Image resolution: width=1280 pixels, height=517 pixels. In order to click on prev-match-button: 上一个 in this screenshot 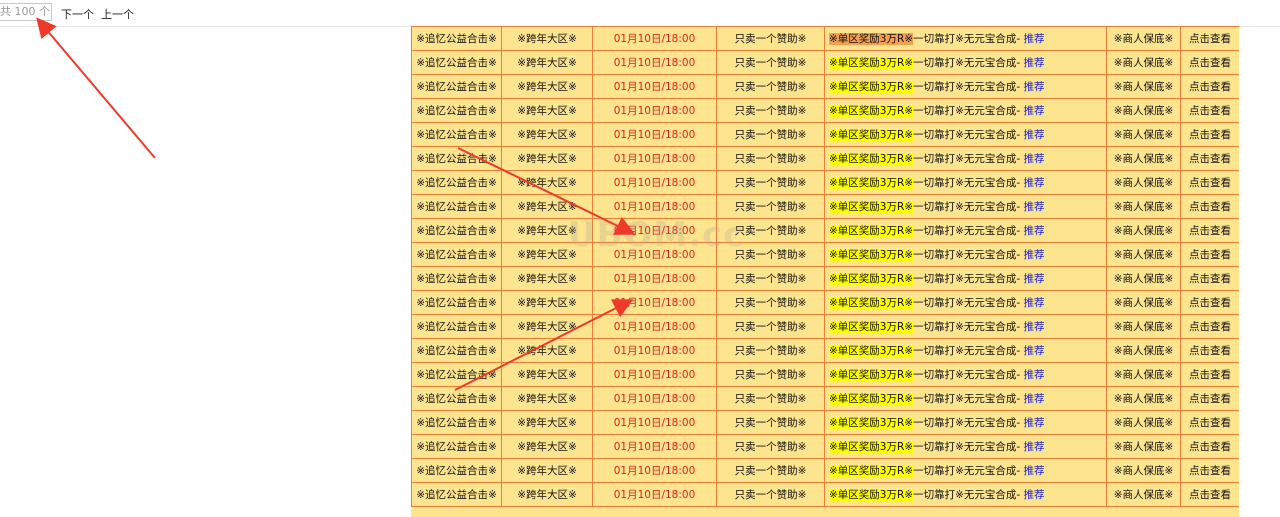, I will do `click(117, 14)`.